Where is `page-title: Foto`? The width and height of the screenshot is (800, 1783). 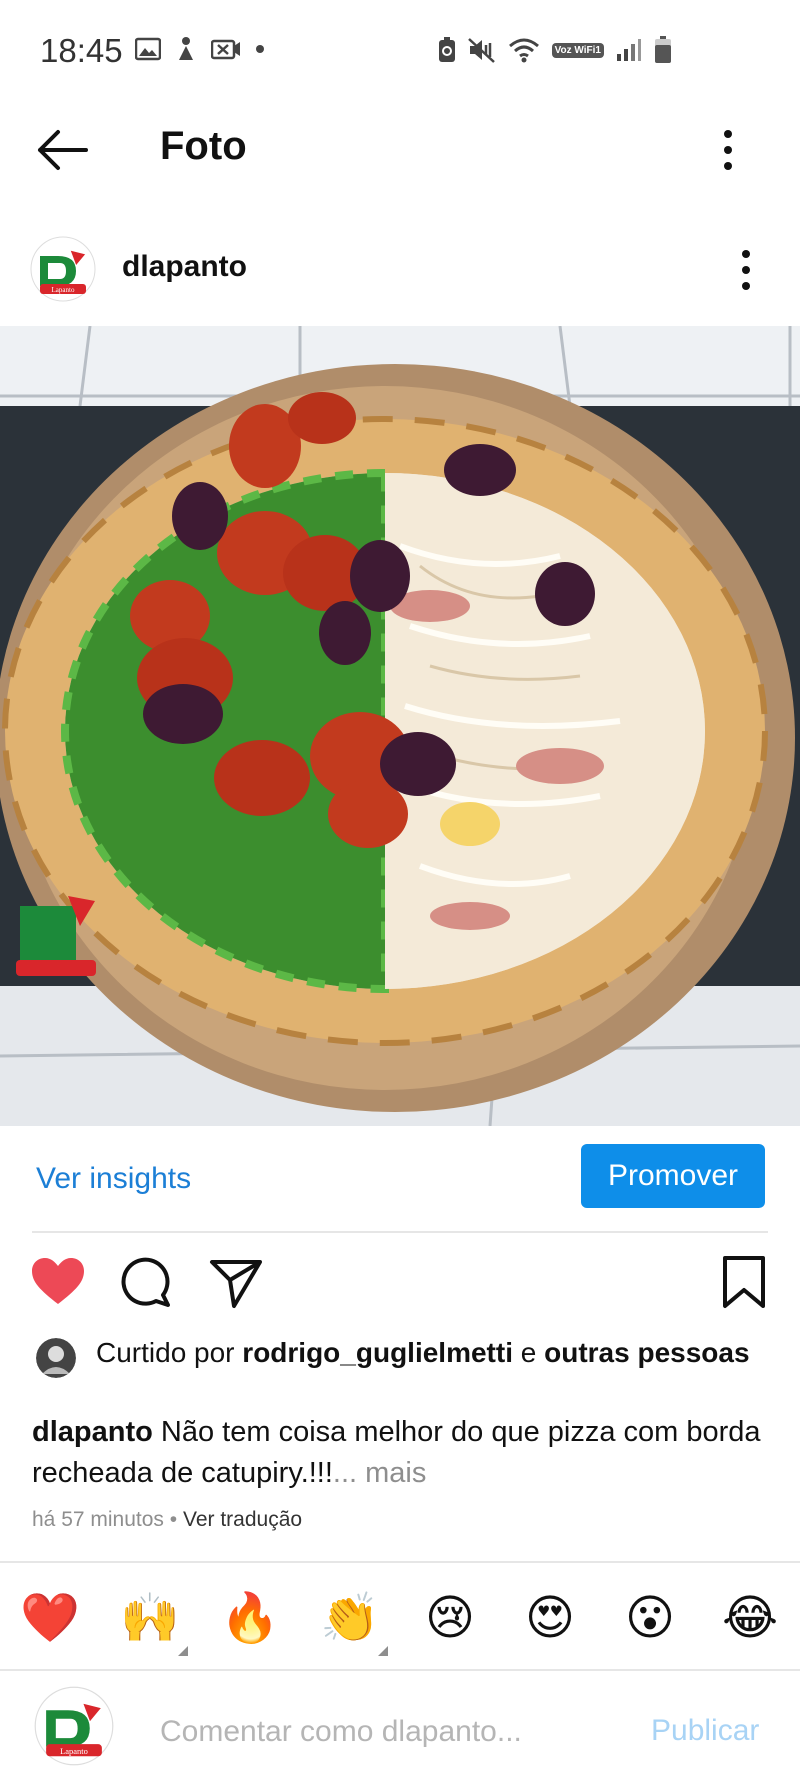
page-title: Foto is located at coordinates (203, 146).